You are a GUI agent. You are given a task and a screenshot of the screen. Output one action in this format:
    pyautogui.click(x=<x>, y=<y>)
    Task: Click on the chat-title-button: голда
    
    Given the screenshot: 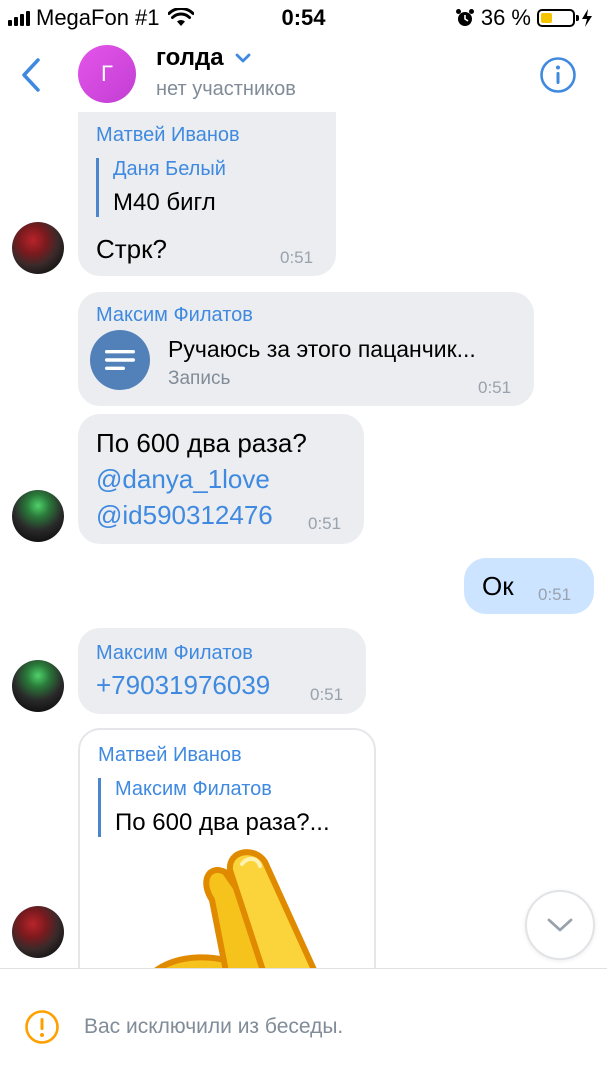 What is the action you would take?
    pyautogui.click(x=204, y=58)
    